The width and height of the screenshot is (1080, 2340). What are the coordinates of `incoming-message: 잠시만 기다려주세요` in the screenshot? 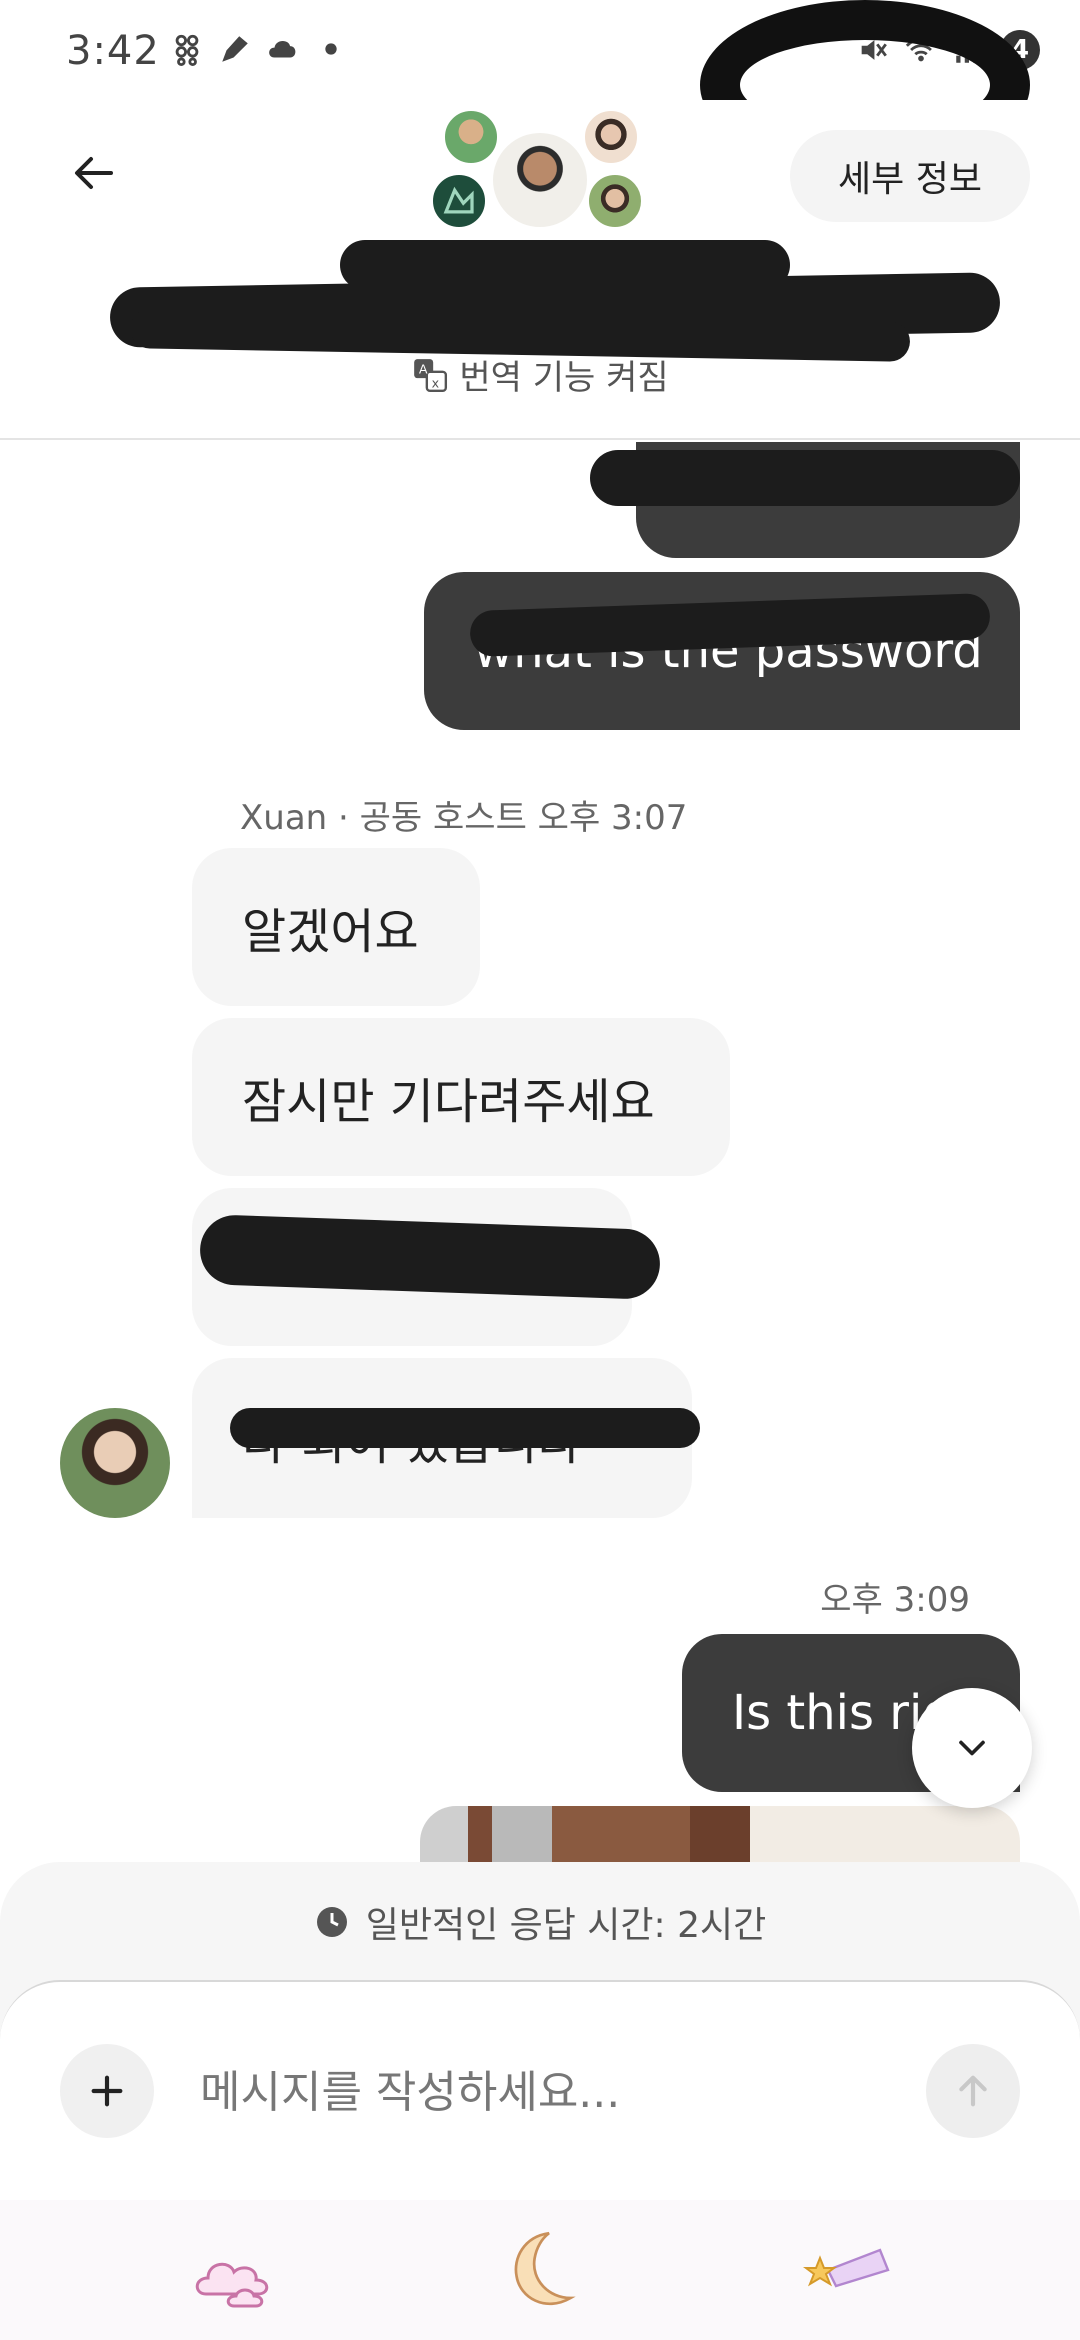 It's located at (461, 1097).